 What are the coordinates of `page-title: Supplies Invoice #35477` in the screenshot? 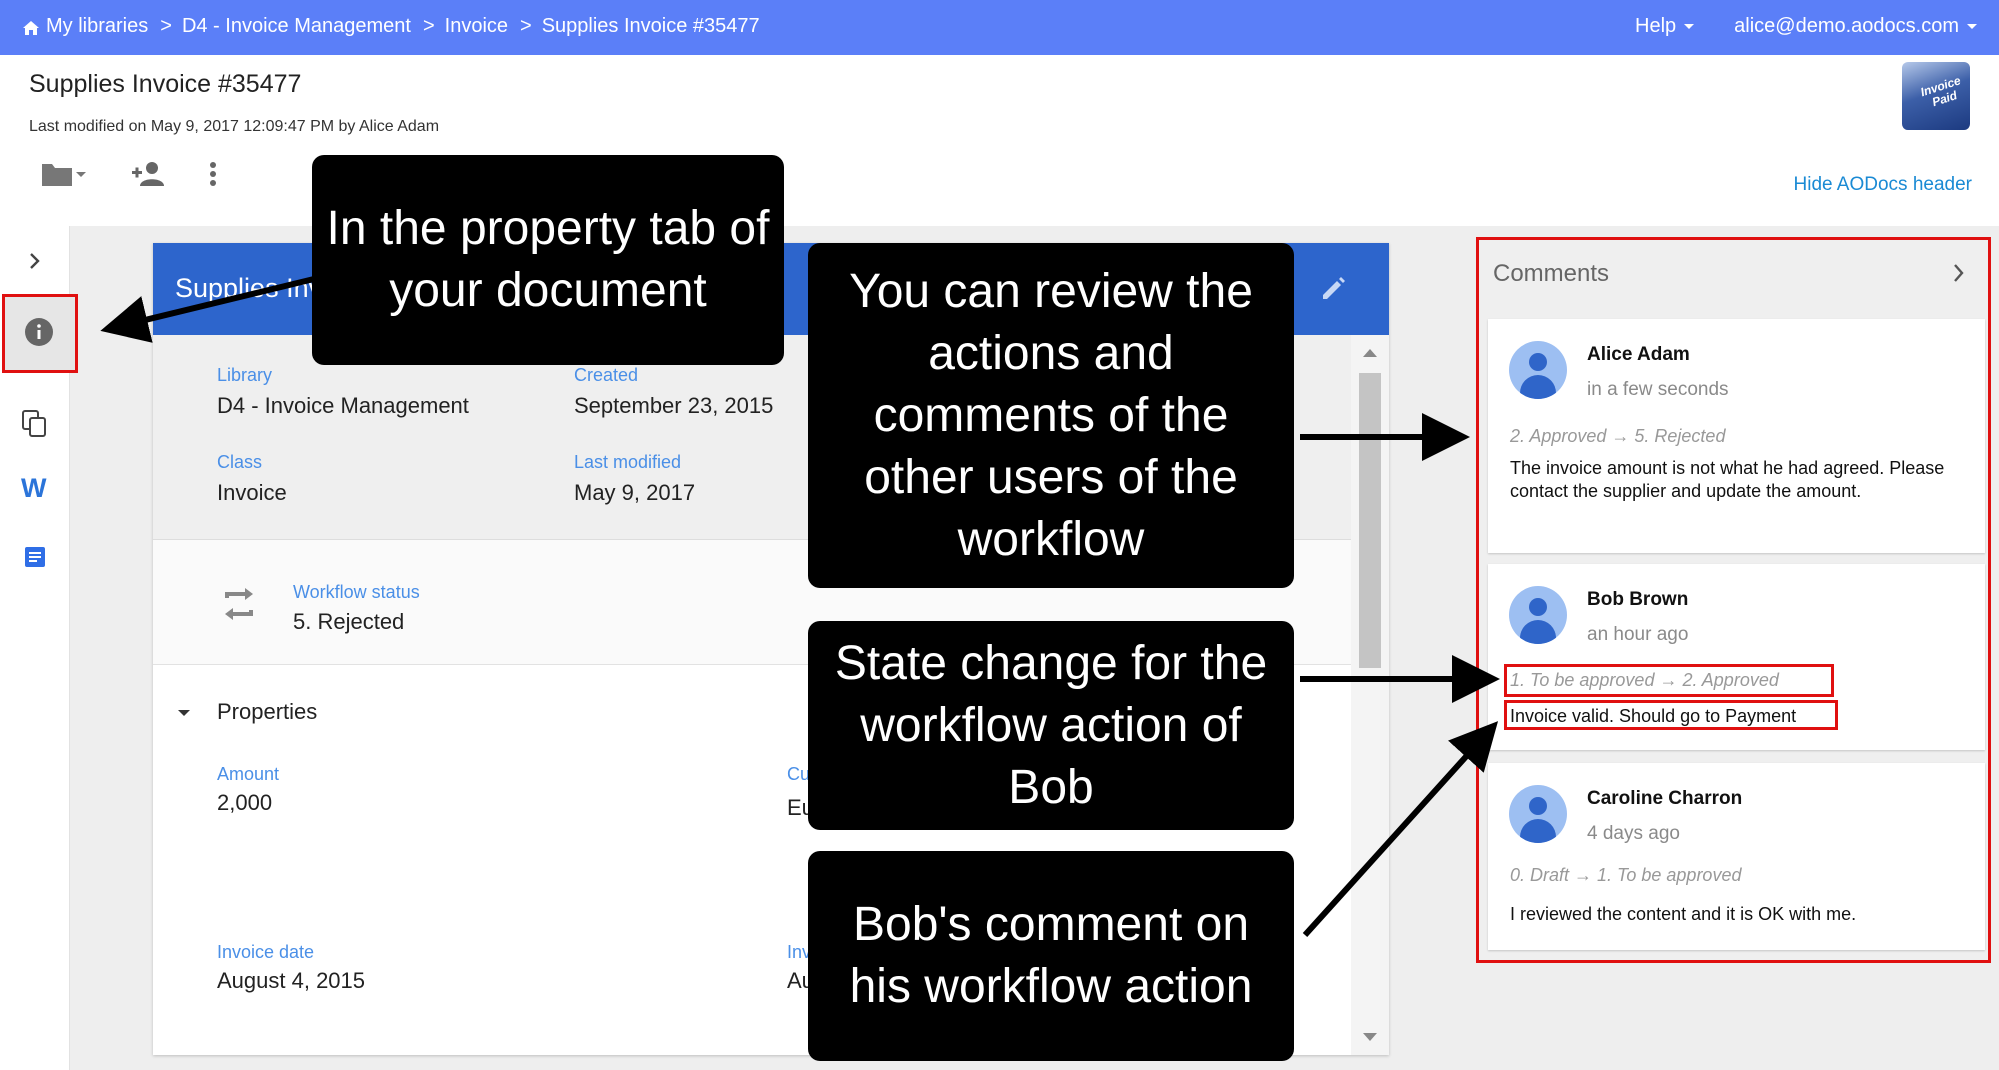 It's located at (165, 84).